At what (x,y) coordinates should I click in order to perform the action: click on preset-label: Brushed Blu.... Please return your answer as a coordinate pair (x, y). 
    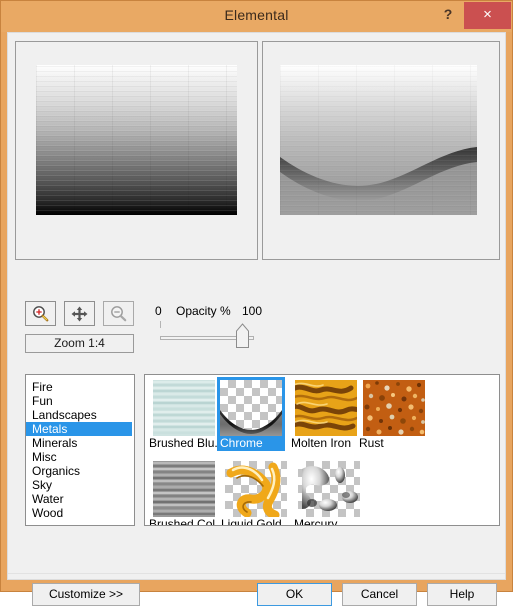
    Looking at the image, I should click on (187, 443).